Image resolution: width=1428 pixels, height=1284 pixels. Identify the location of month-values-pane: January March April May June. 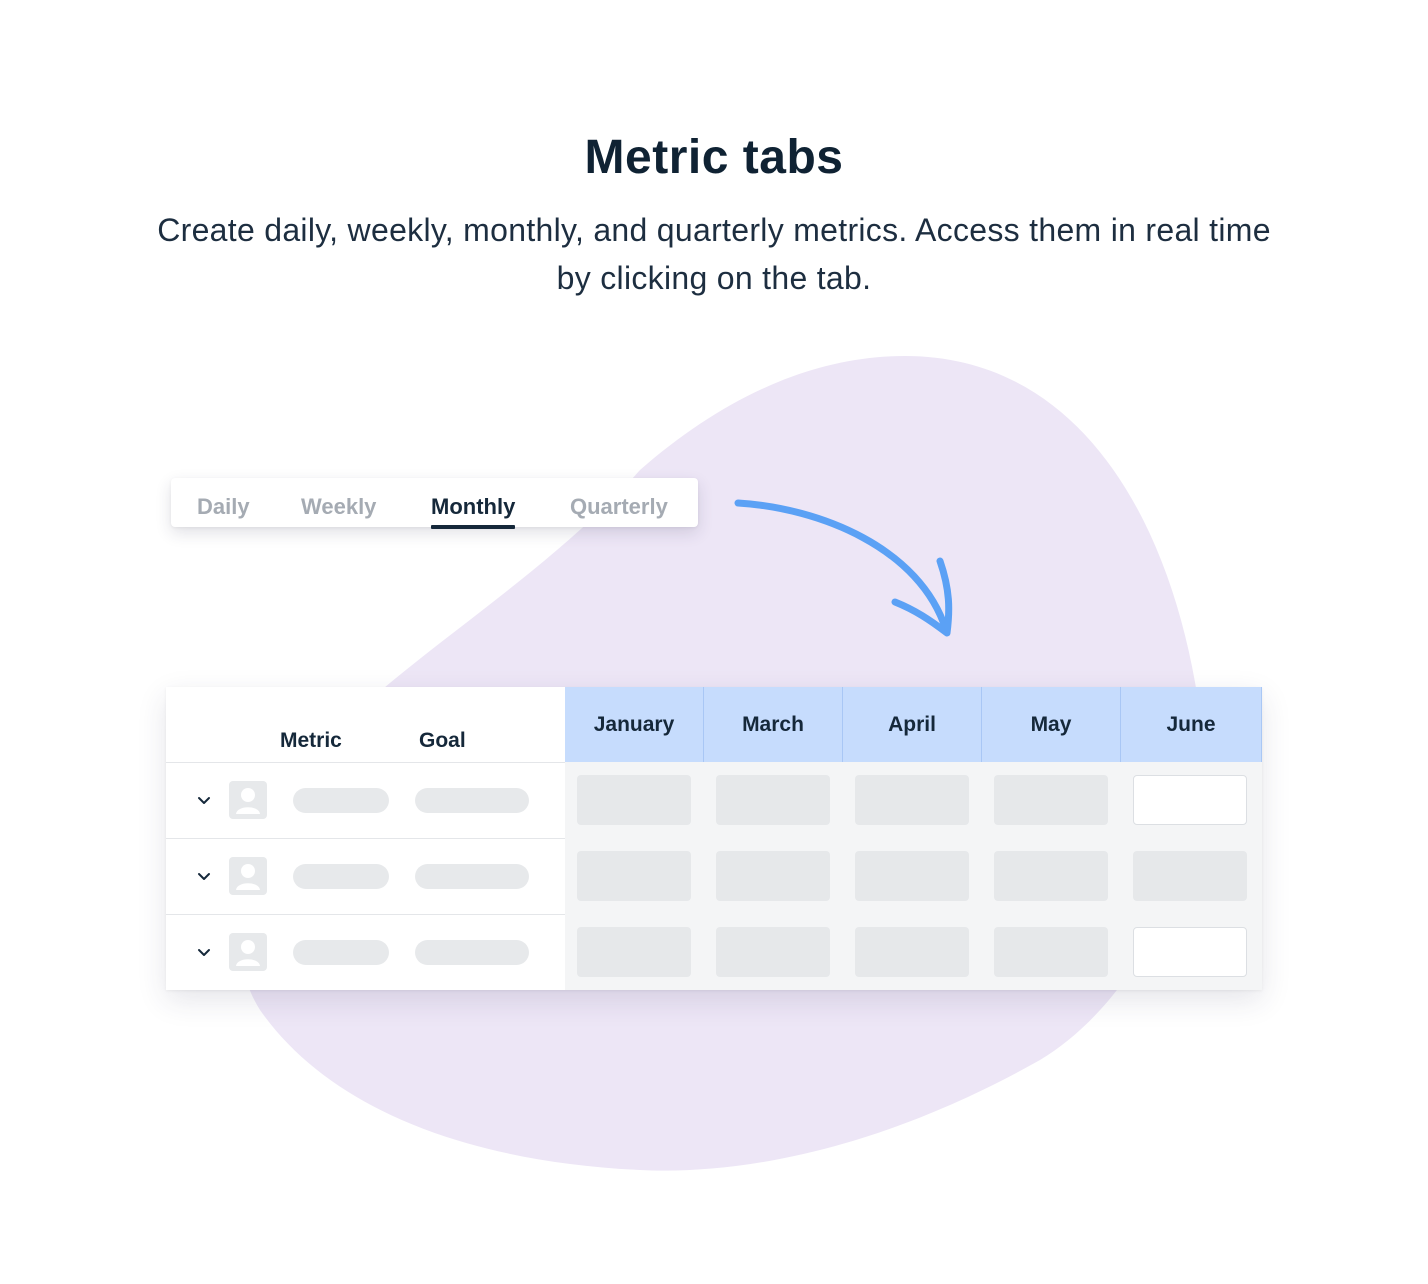
(913, 838).